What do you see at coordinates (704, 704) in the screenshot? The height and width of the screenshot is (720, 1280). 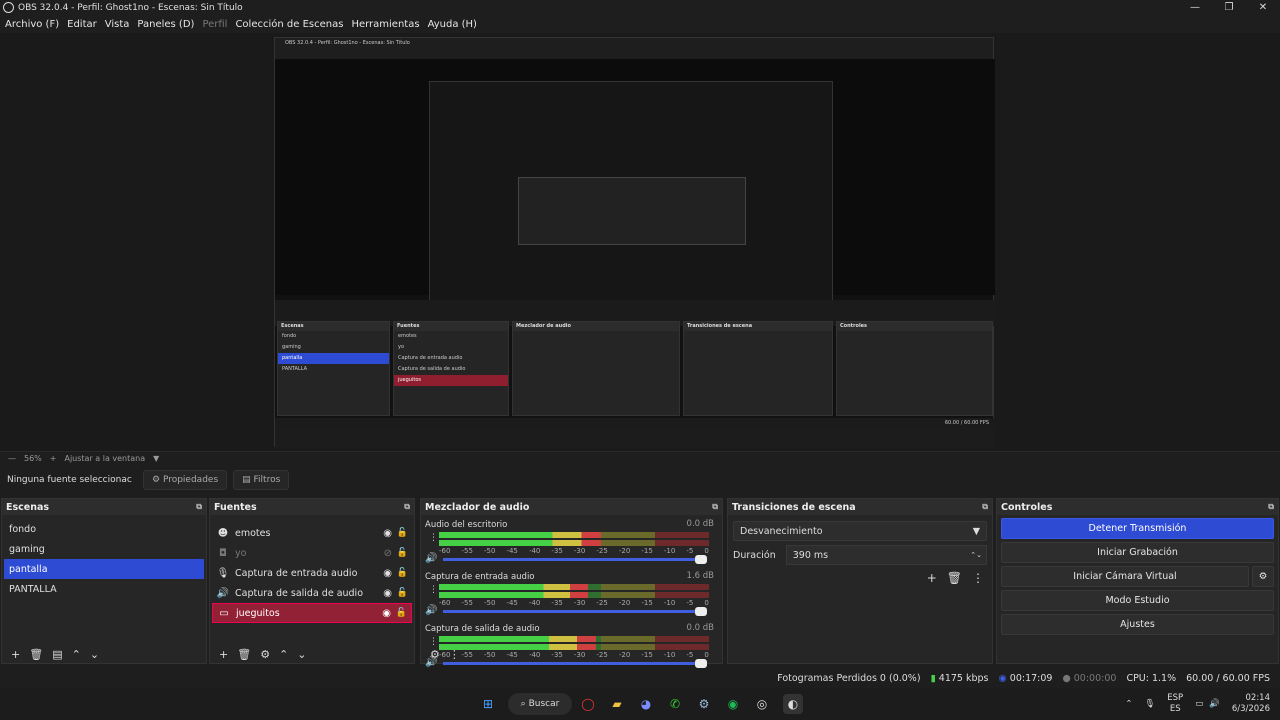 I see `steam-icon: ⚙` at bounding box center [704, 704].